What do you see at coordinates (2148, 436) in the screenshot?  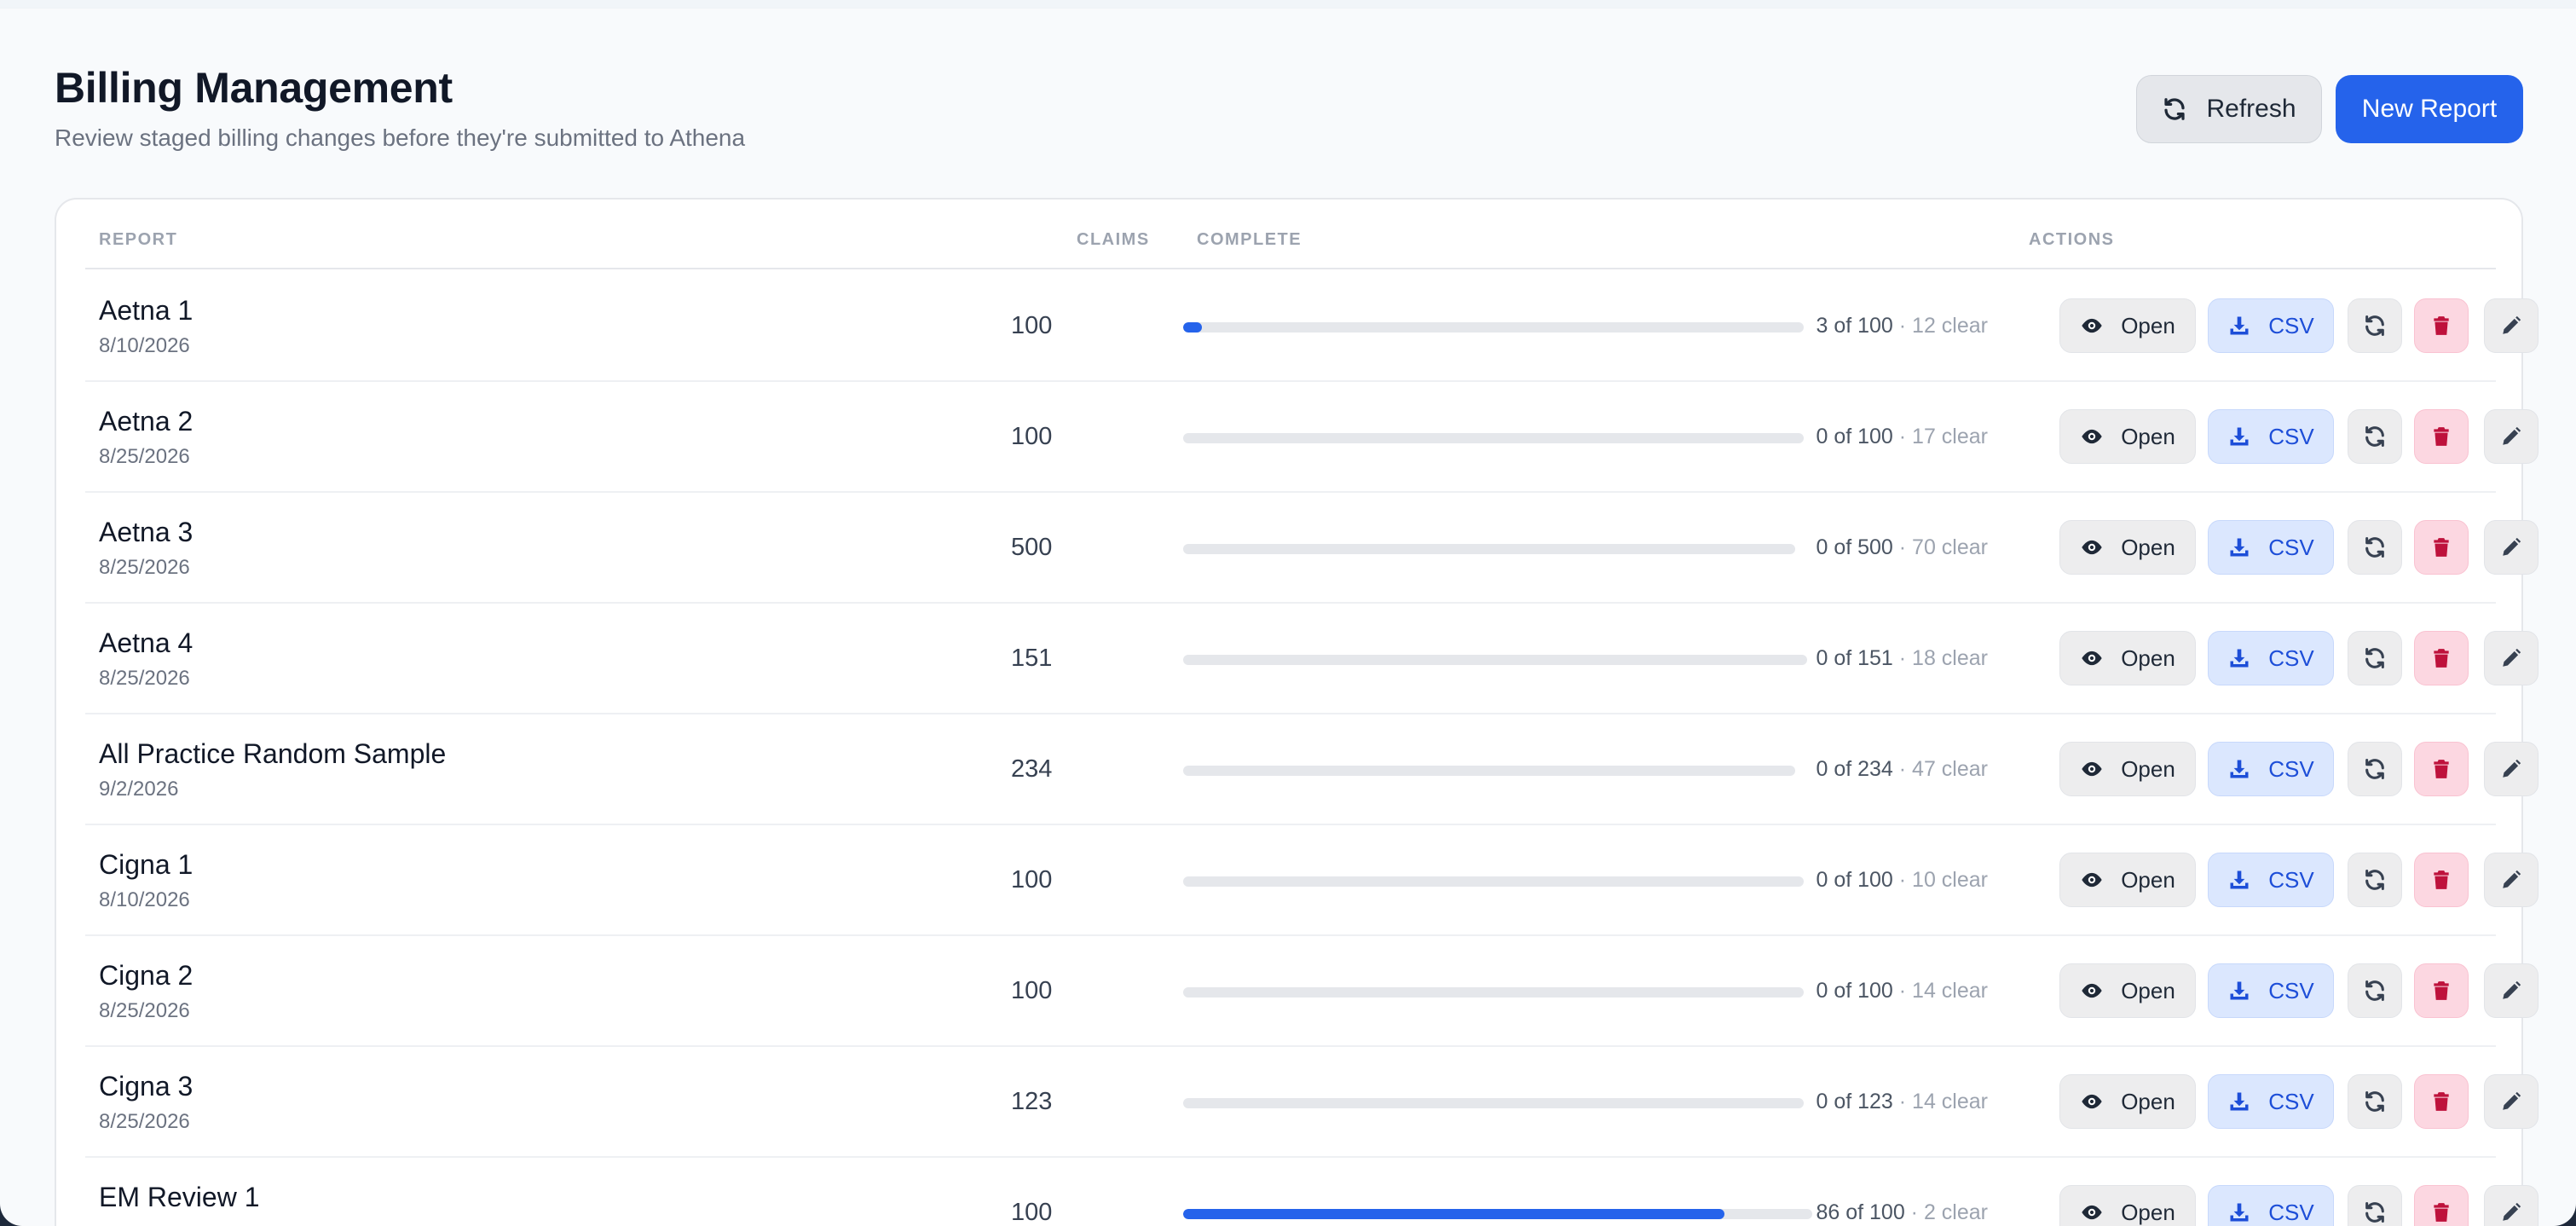 I see `open-button-label: Open` at bounding box center [2148, 436].